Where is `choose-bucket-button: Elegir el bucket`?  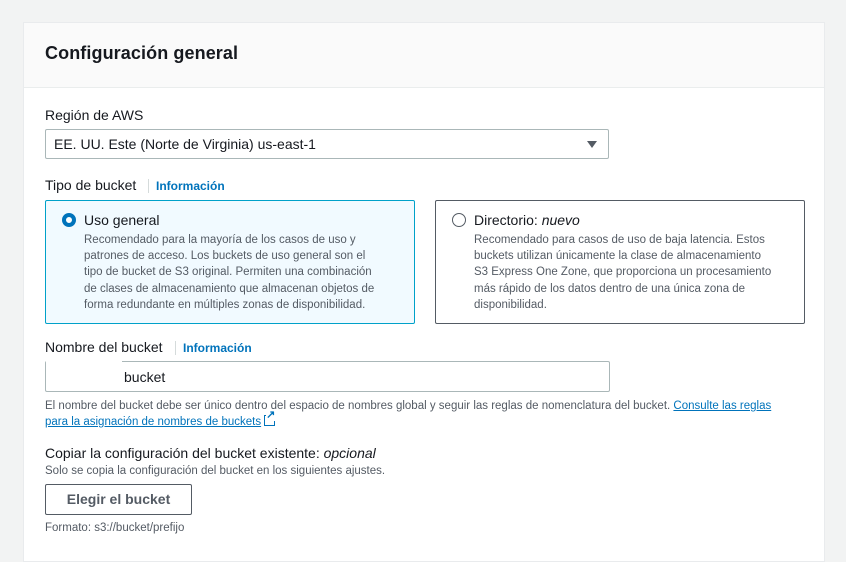
choose-bucket-button: Elegir el bucket is located at coordinates (118, 499).